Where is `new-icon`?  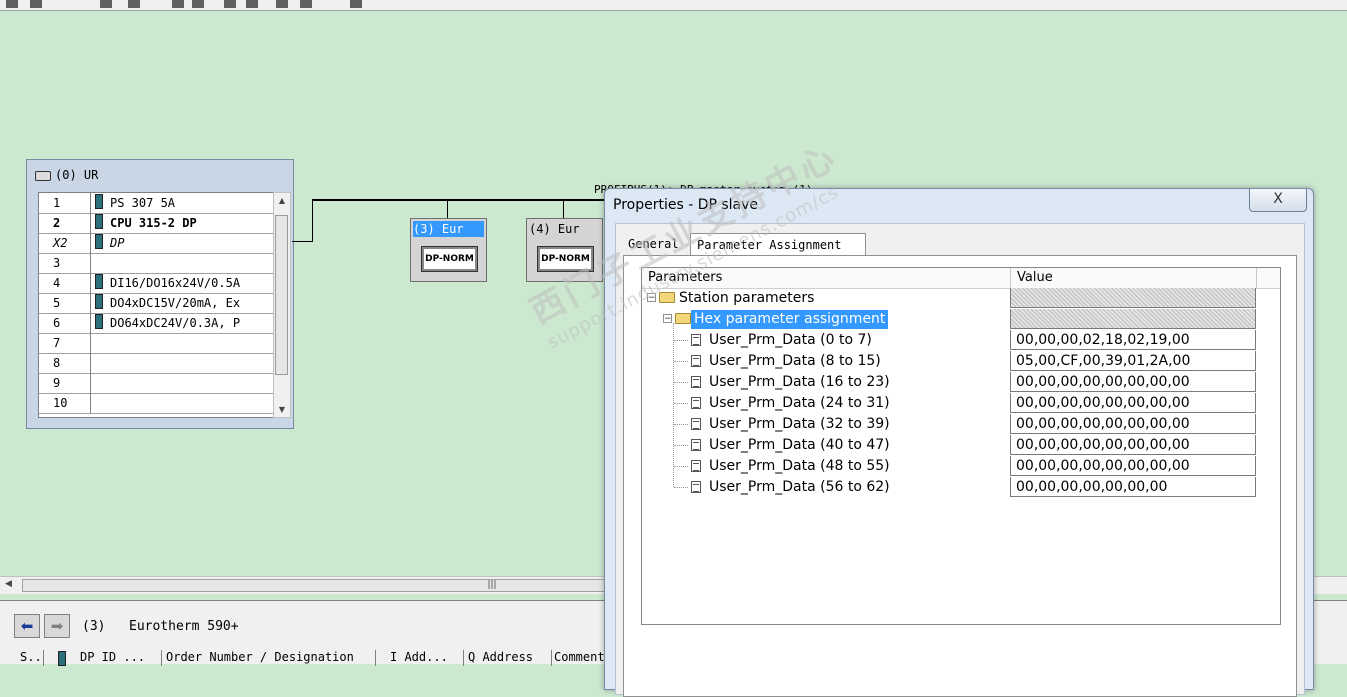
new-icon is located at coordinates (12, 4).